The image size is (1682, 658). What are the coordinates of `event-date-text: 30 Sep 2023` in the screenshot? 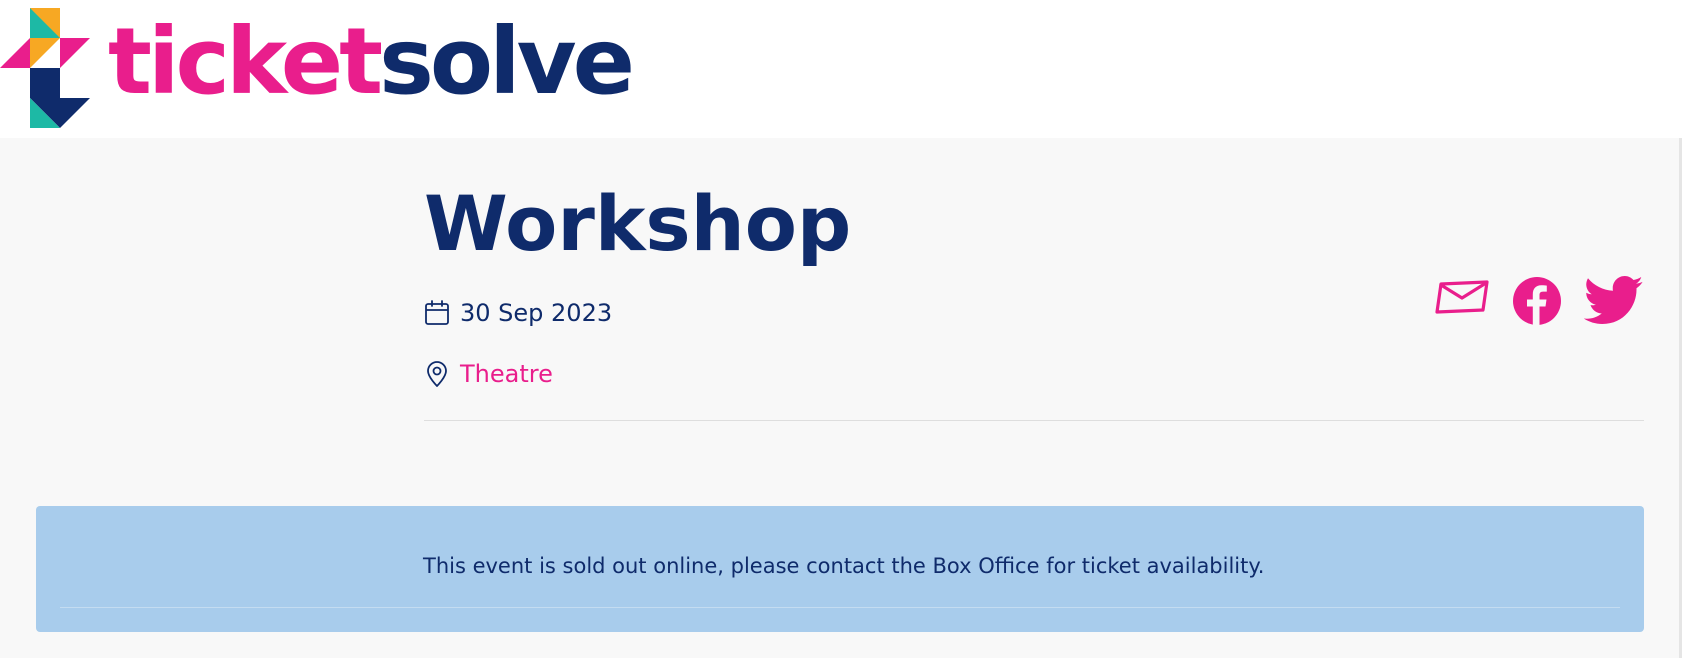 It's located at (536, 313).